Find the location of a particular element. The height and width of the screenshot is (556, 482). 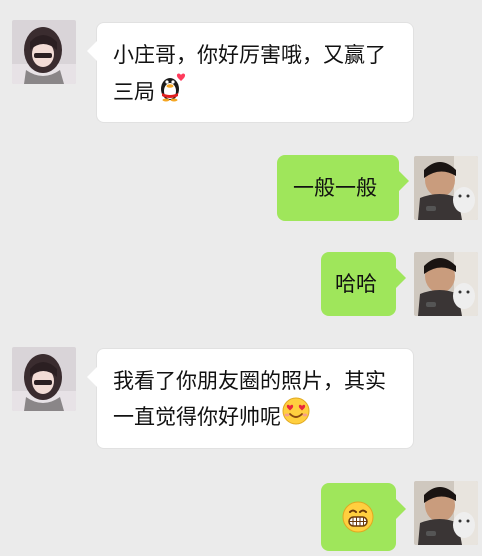

heart-eyes-face-icon is located at coordinates (296, 416).